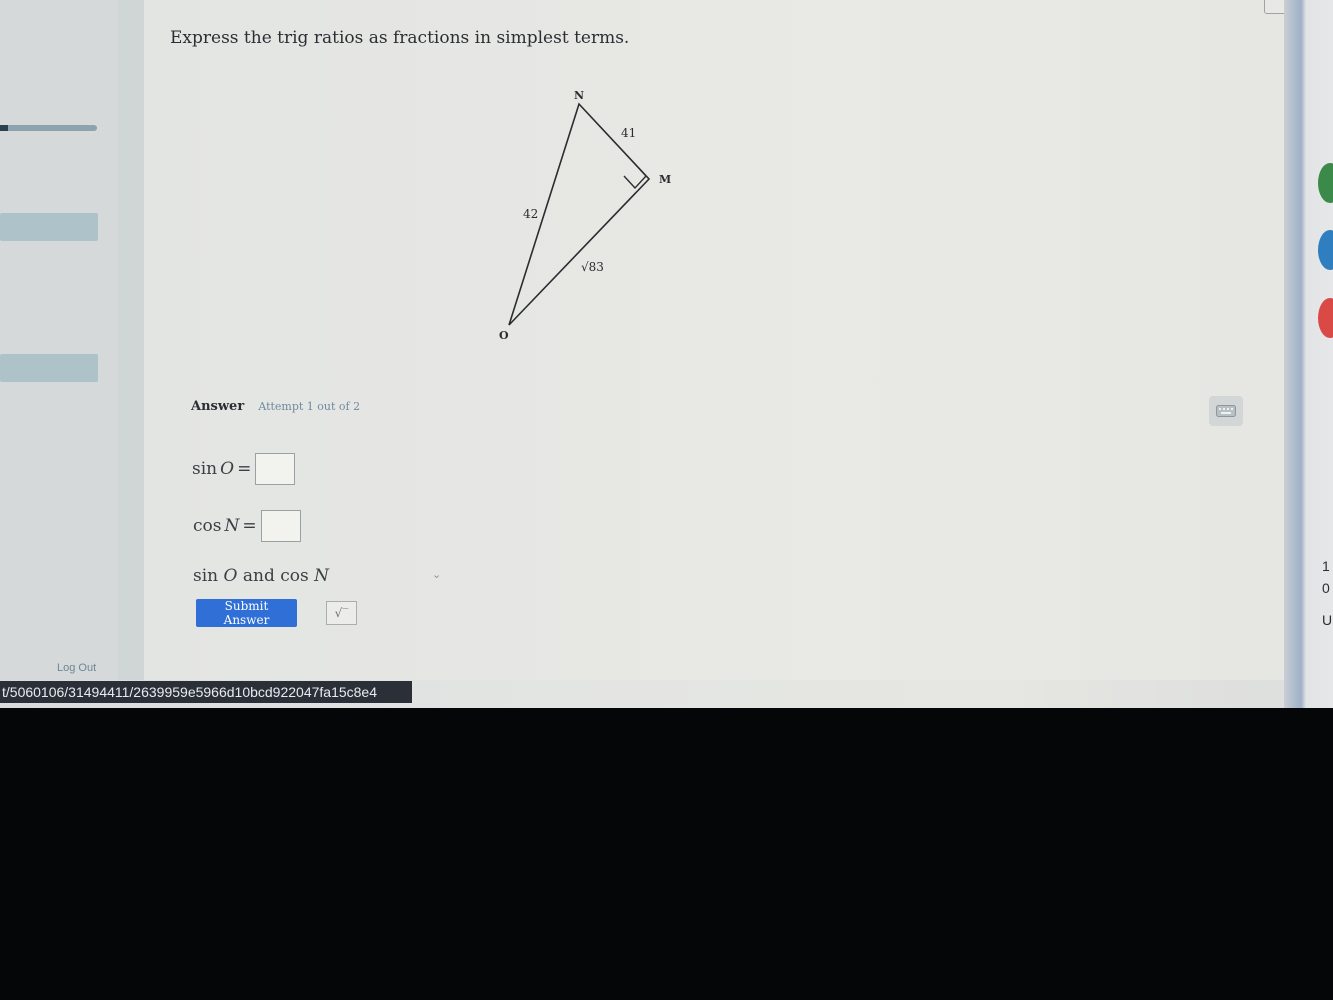 The width and height of the screenshot is (1333, 1000). I want to click on vertex-label-n: N, so click(579, 95).